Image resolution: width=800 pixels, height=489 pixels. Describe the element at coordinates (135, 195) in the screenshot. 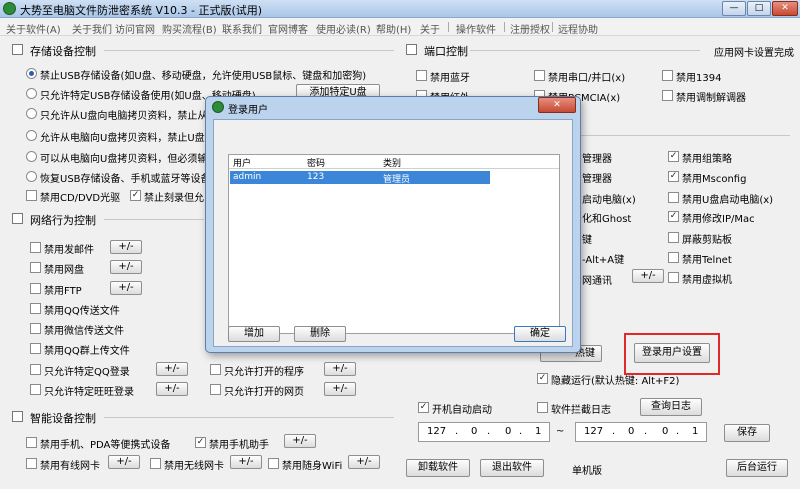

I see `burn-disable-checkbox: ✓` at that location.